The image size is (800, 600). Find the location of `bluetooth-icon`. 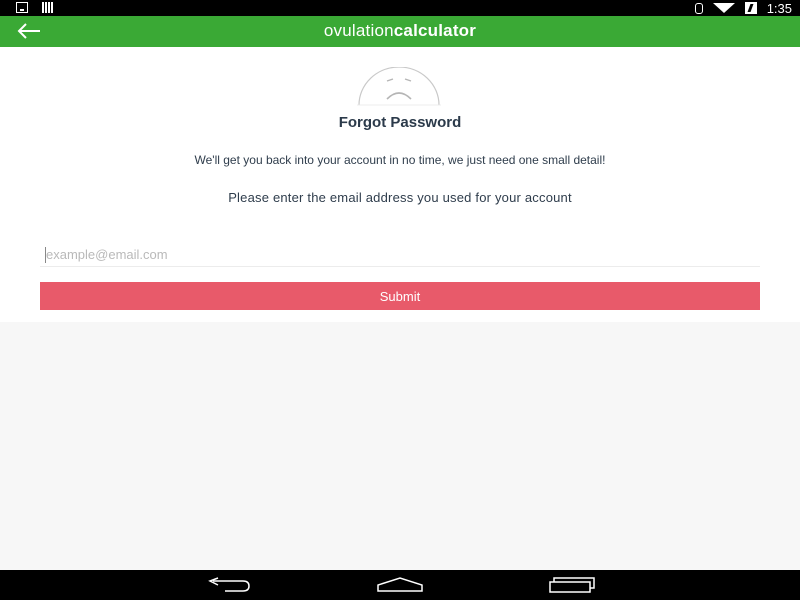

bluetooth-icon is located at coordinates (698, 8).